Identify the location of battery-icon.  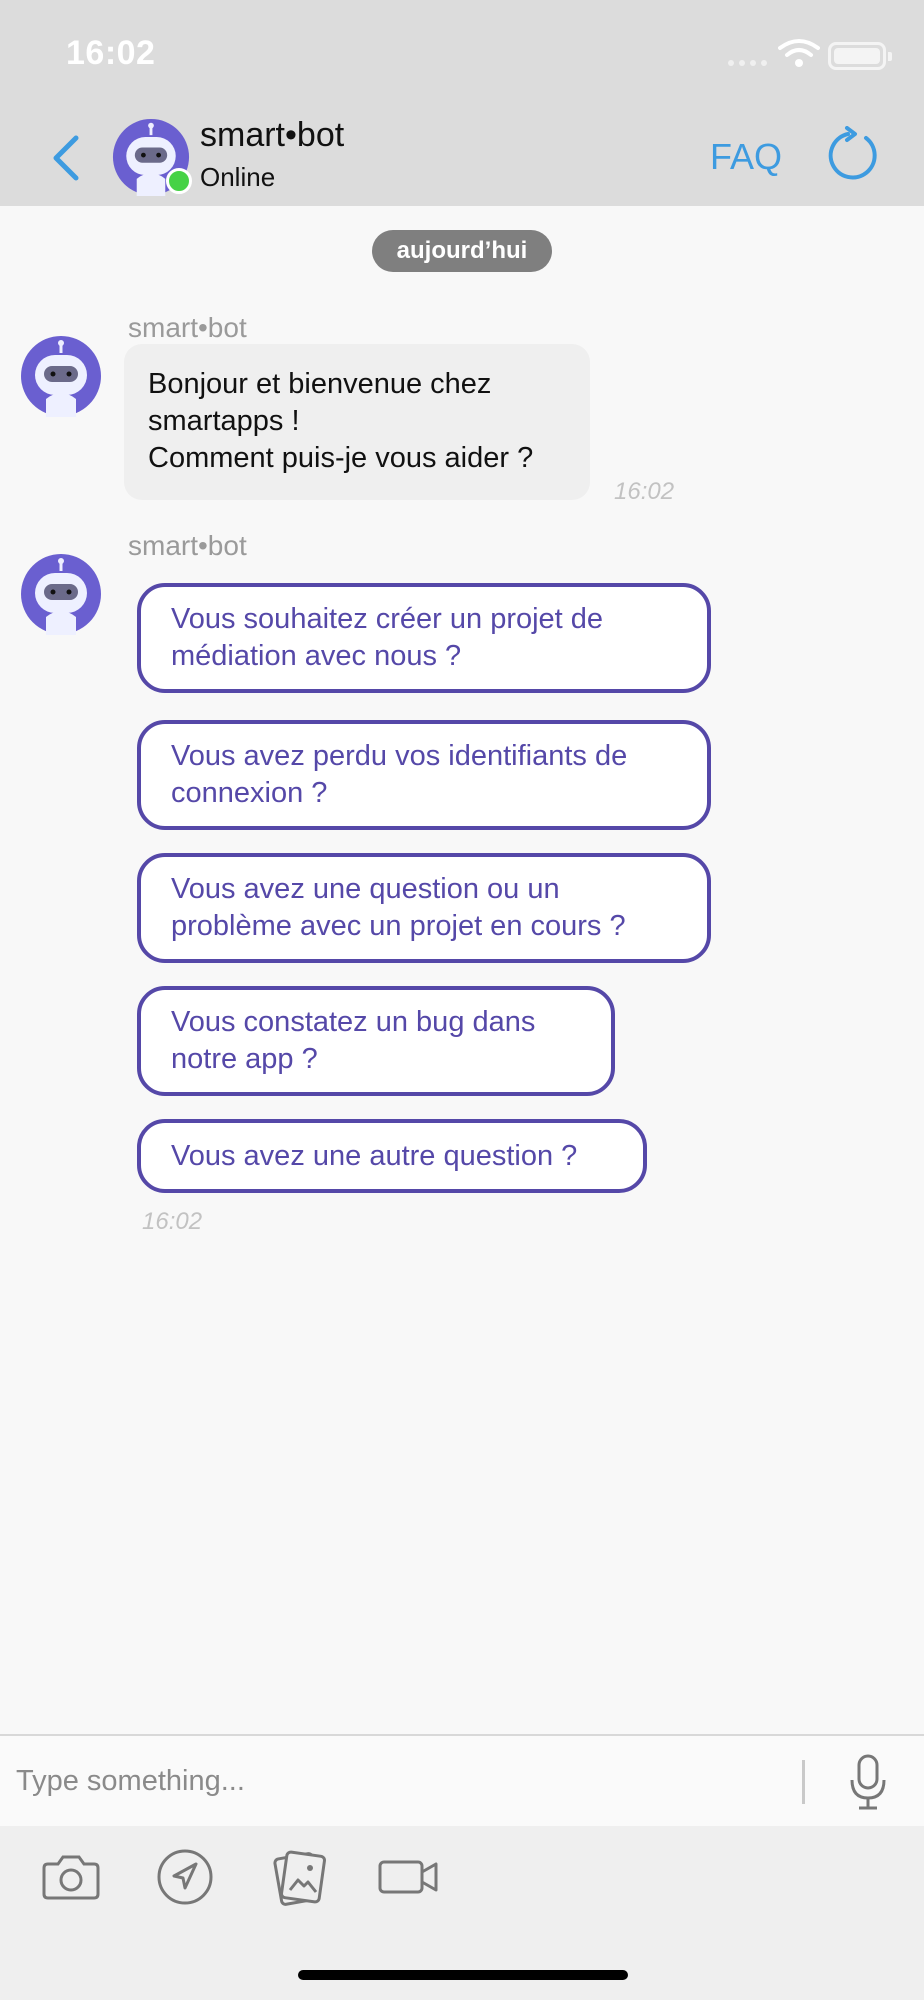
(860, 56).